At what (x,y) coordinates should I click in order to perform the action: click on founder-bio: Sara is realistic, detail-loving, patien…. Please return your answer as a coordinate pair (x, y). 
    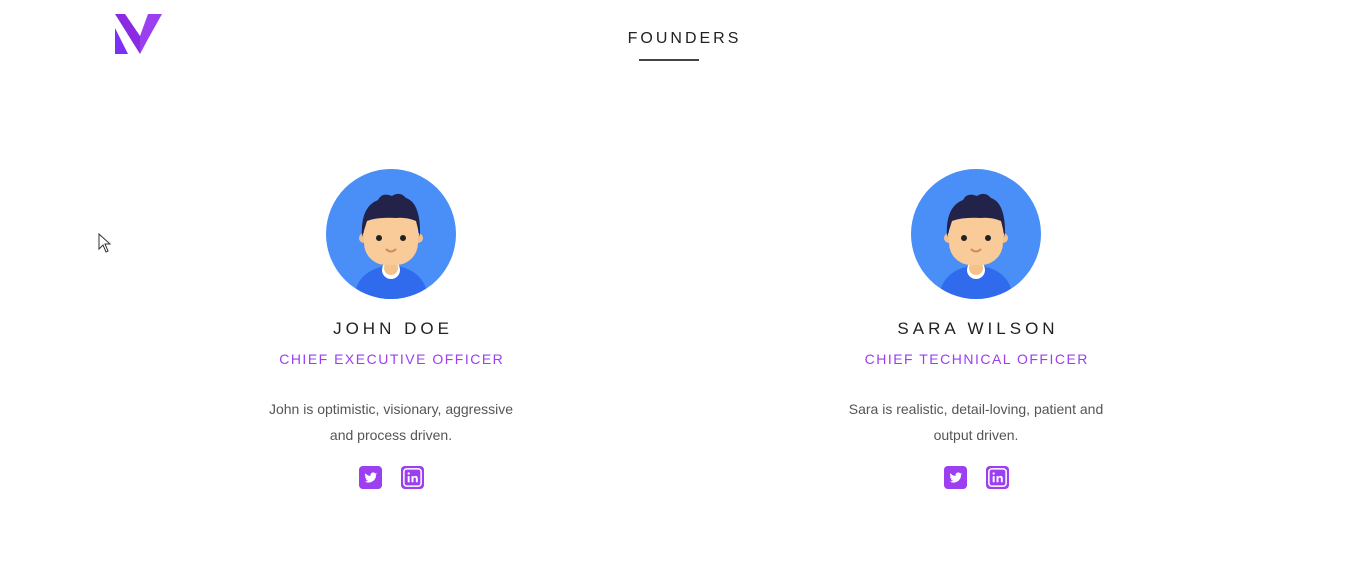
    Looking at the image, I should click on (976, 422).